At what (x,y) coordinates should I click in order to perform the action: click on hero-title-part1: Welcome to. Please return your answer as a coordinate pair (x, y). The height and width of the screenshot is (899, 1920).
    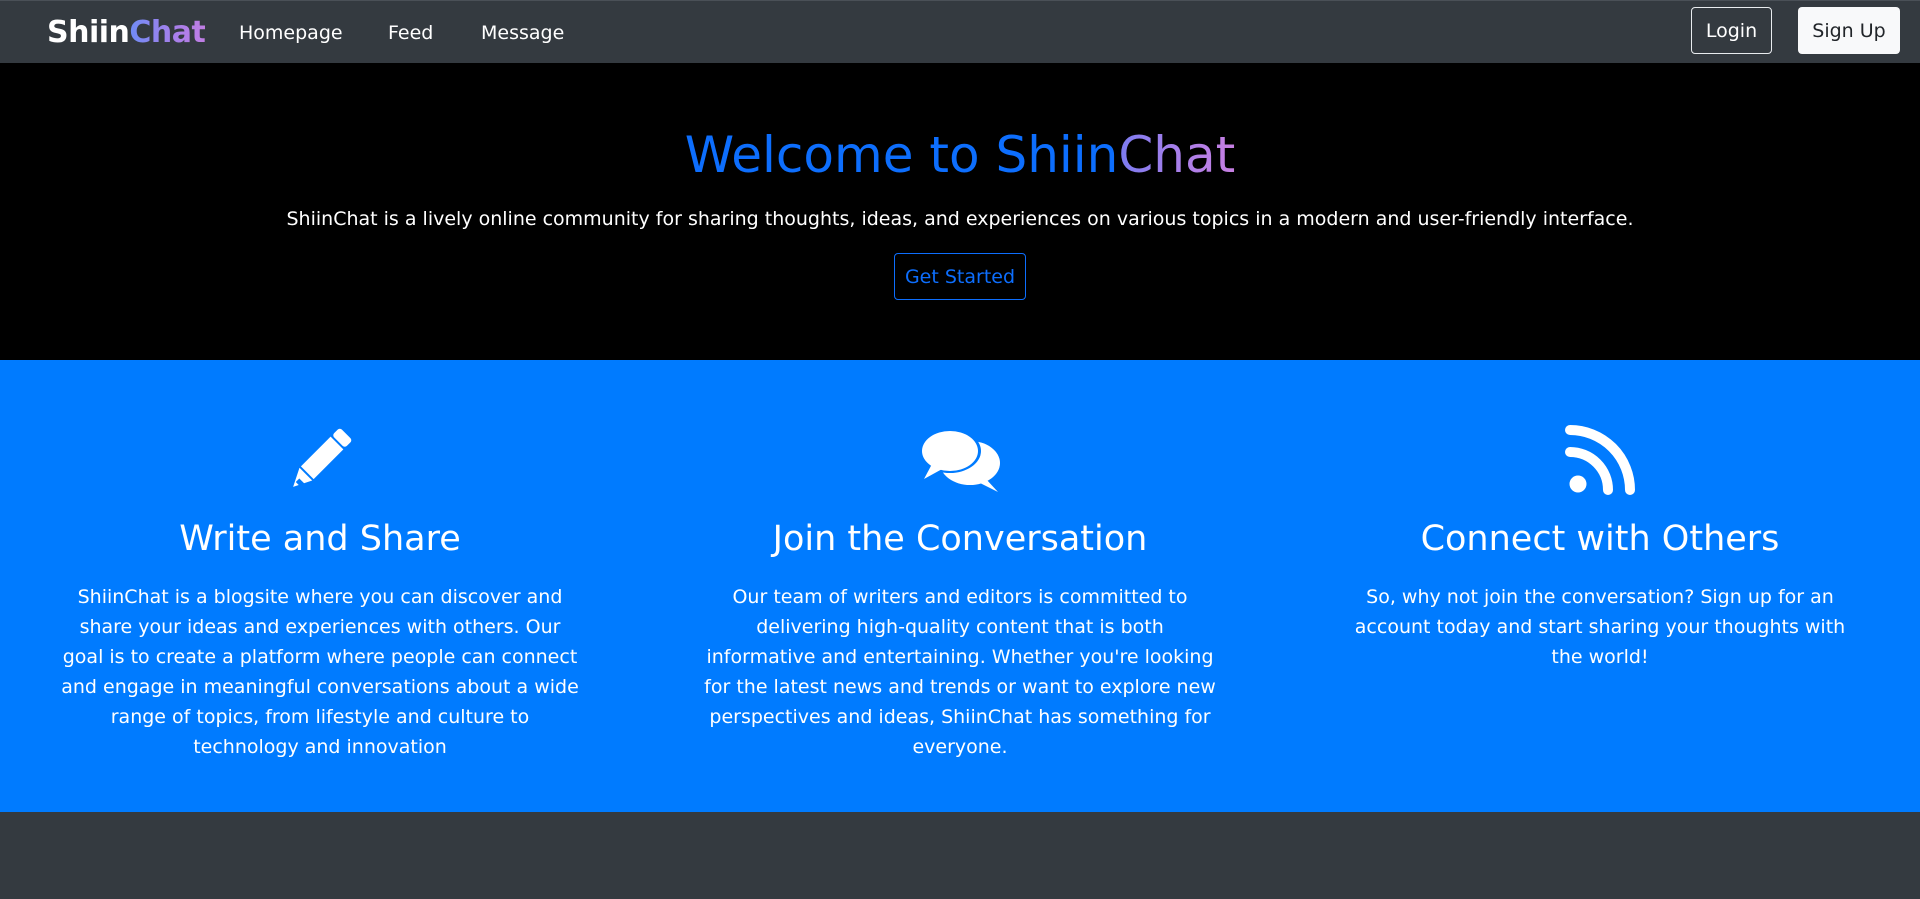
    Looking at the image, I should click on (840, 155).